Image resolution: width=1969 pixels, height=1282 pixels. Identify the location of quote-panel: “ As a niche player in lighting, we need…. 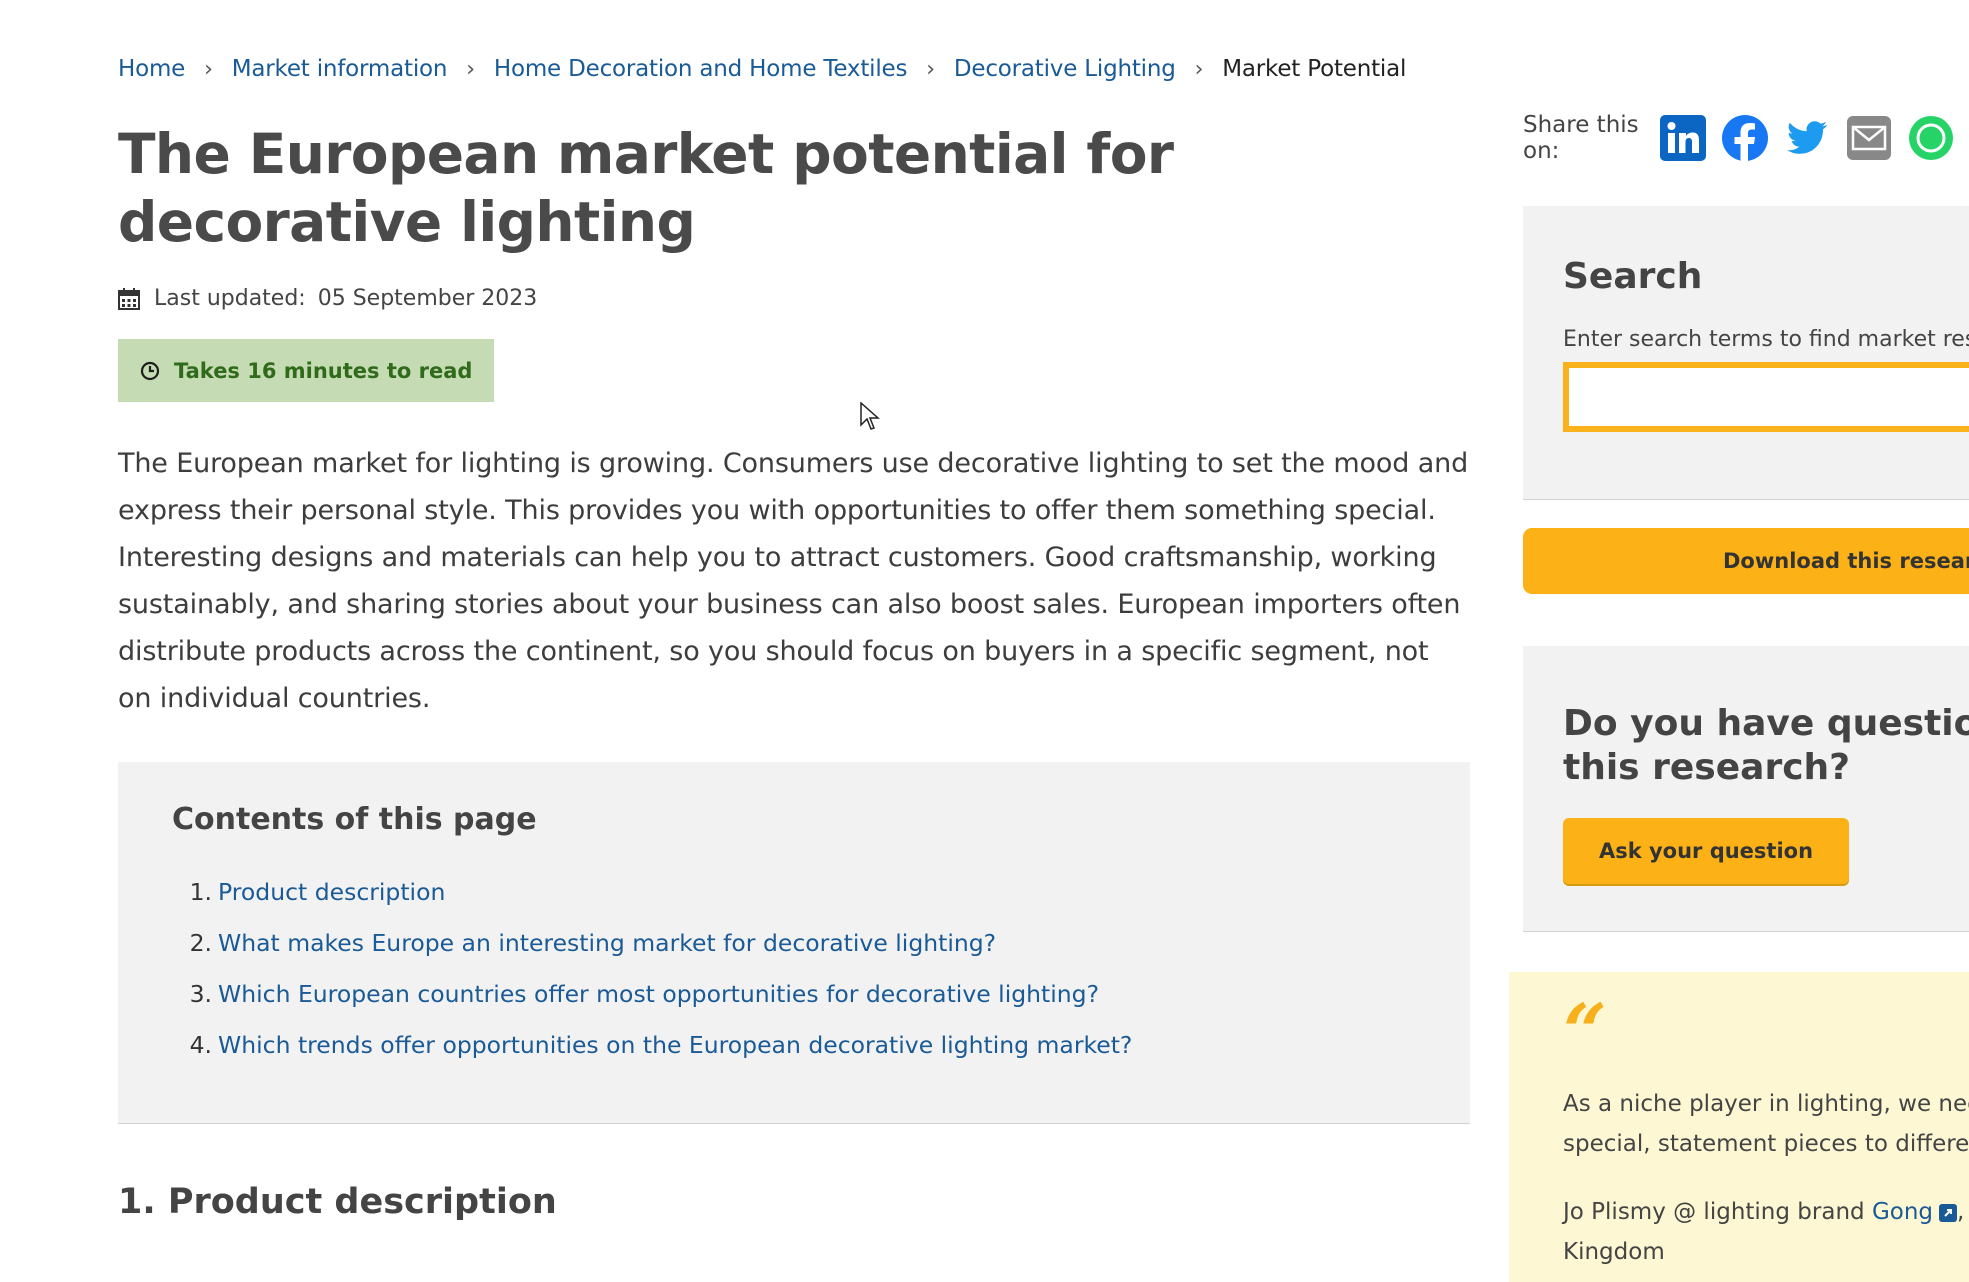
(1739, 1127).